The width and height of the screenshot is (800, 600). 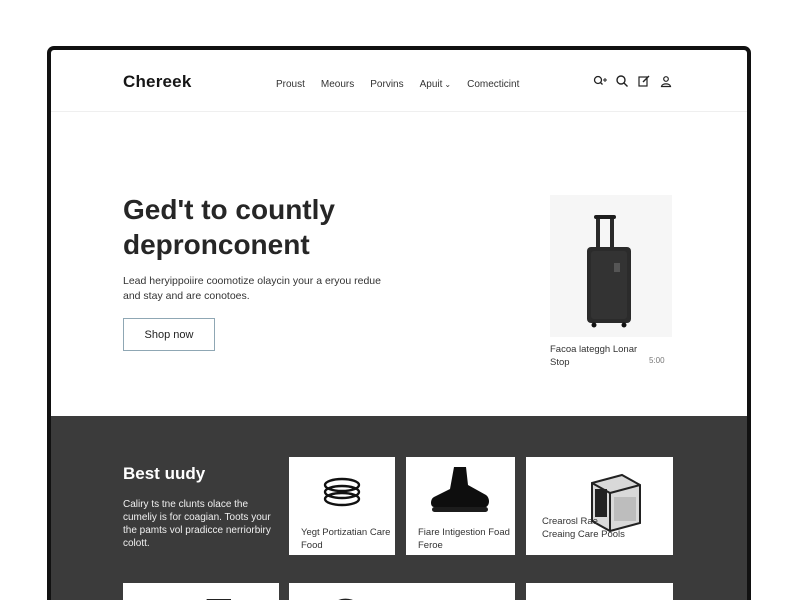 What do you see at coordinates (657, 360) in the screenshot?
I see `product-price: 5:00` at bounding box center [657, 360].